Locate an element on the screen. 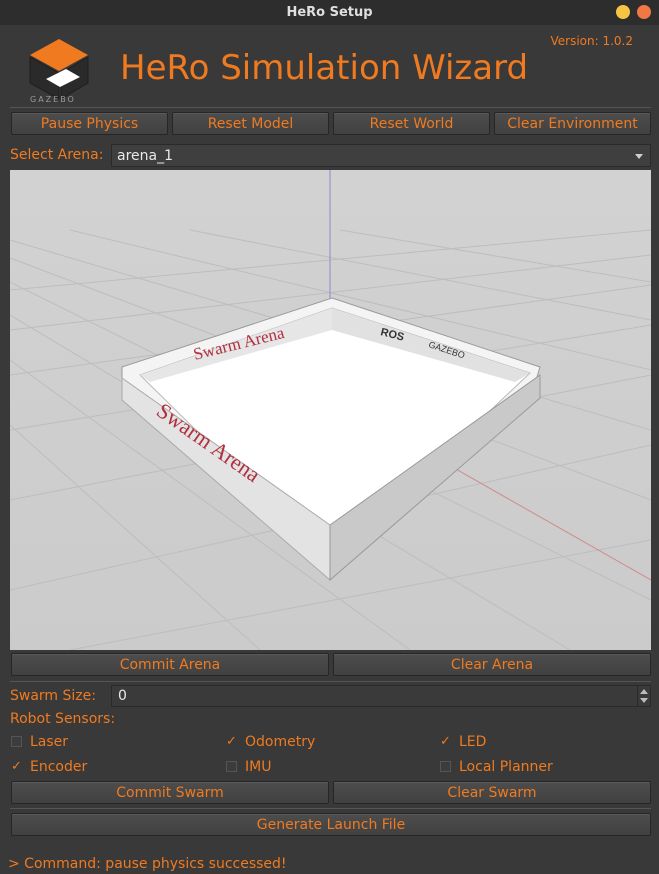 This screenshot has width=659, height=874. commit-arena-button: Commit Arena is located at coordinates (170, 664).